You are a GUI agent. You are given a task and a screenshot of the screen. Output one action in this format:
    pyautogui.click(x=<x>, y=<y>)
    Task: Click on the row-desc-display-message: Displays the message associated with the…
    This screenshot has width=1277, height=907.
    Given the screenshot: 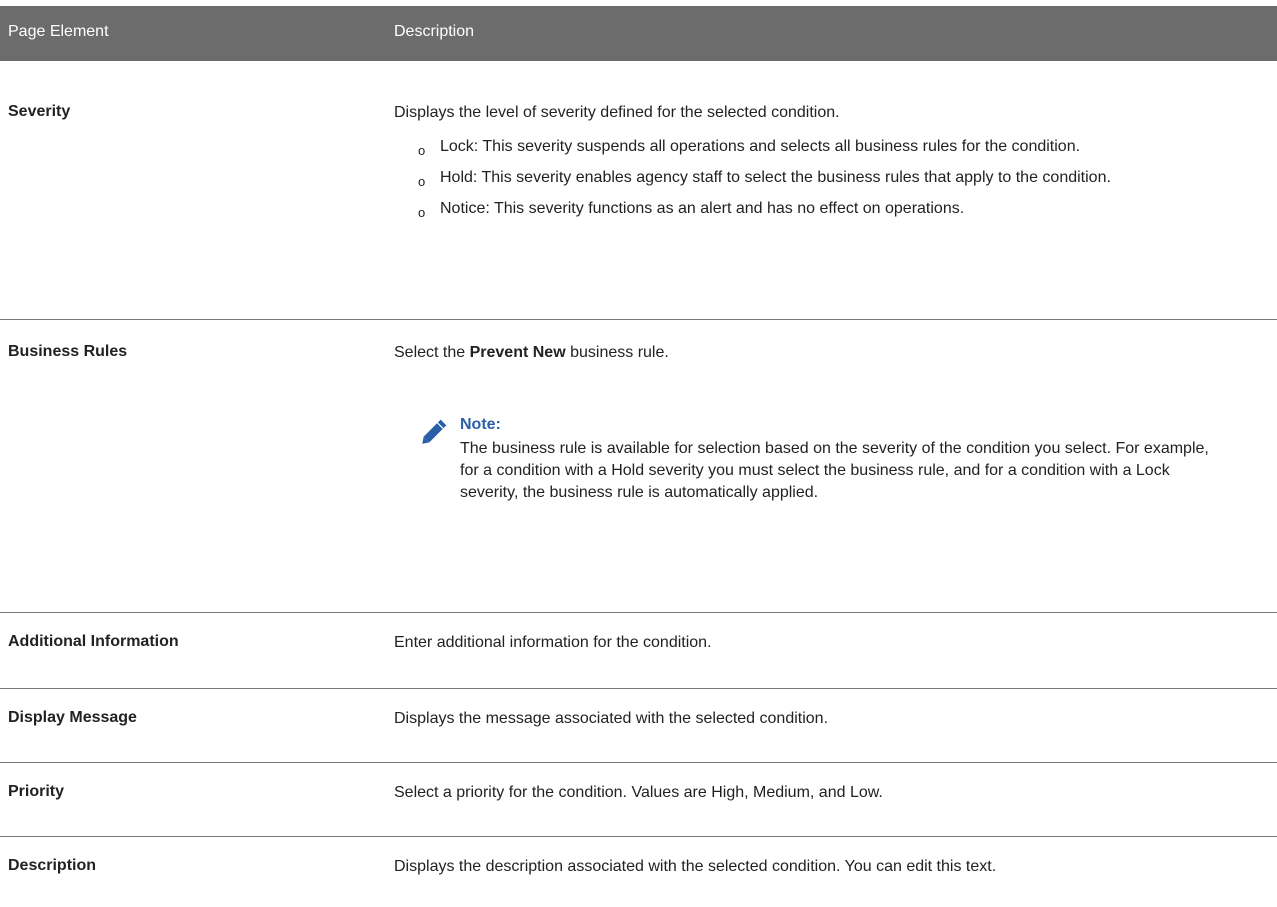 What is the action you would take?
    pyautogui.click(x=611, y=718)
    